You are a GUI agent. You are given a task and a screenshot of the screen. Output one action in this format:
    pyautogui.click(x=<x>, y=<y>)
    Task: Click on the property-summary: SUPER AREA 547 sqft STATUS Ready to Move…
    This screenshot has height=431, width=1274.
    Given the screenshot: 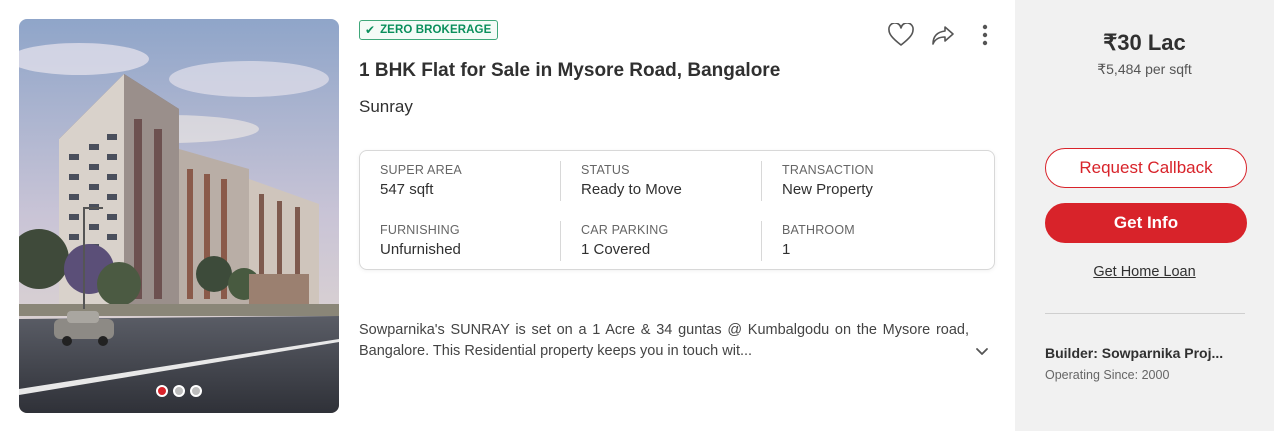 What is the action you would take?
    pyautogui.click(x=677, y=210)
    